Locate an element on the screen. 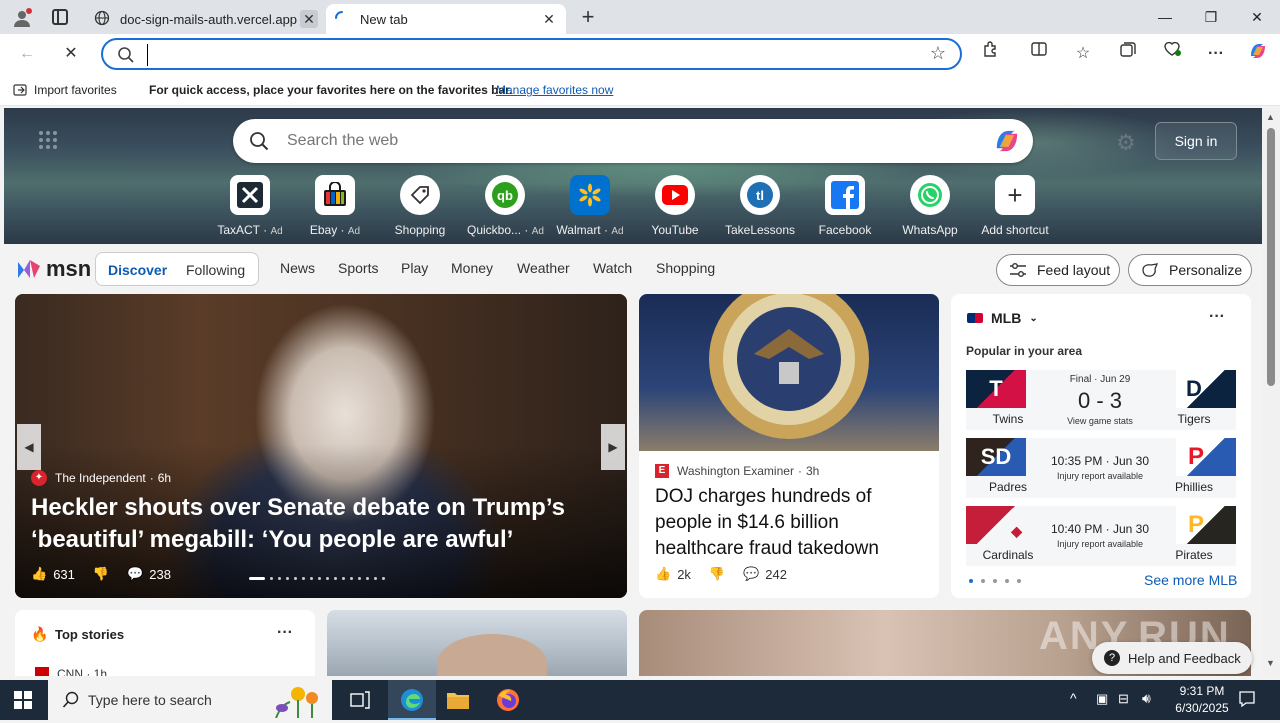 Image resolution: width=1280 pixels, height=723 pixels. see-more-mlb-link: See more MLB is located at coordinates (1190, 580).